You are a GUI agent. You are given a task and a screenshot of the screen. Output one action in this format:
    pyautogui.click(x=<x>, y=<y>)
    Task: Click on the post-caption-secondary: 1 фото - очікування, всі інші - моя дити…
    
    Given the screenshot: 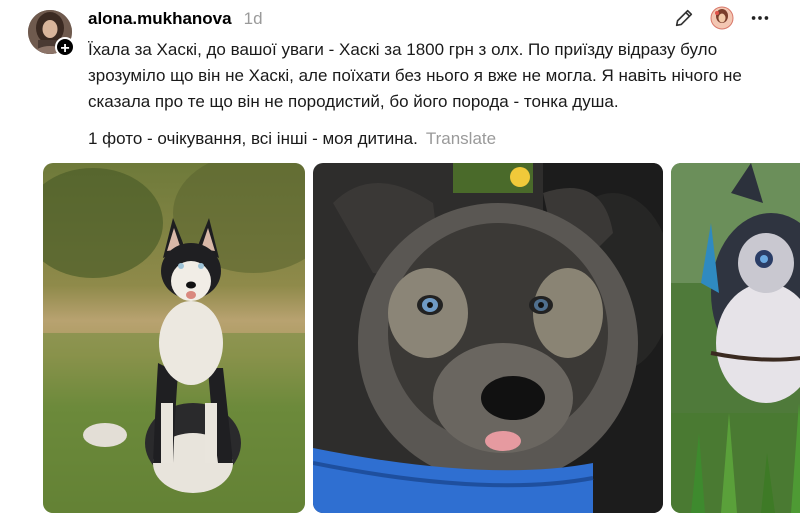 What is the action you would take?
    pyautogui.click(x=292, y=139)
    